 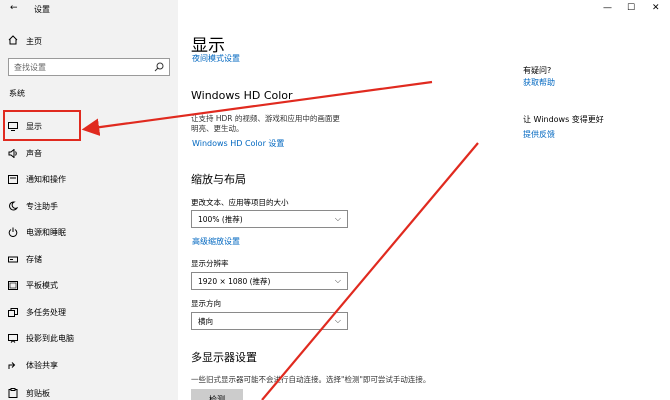 I want to click on sidebar-item-storage: 存储, so click(x=89, y=259).